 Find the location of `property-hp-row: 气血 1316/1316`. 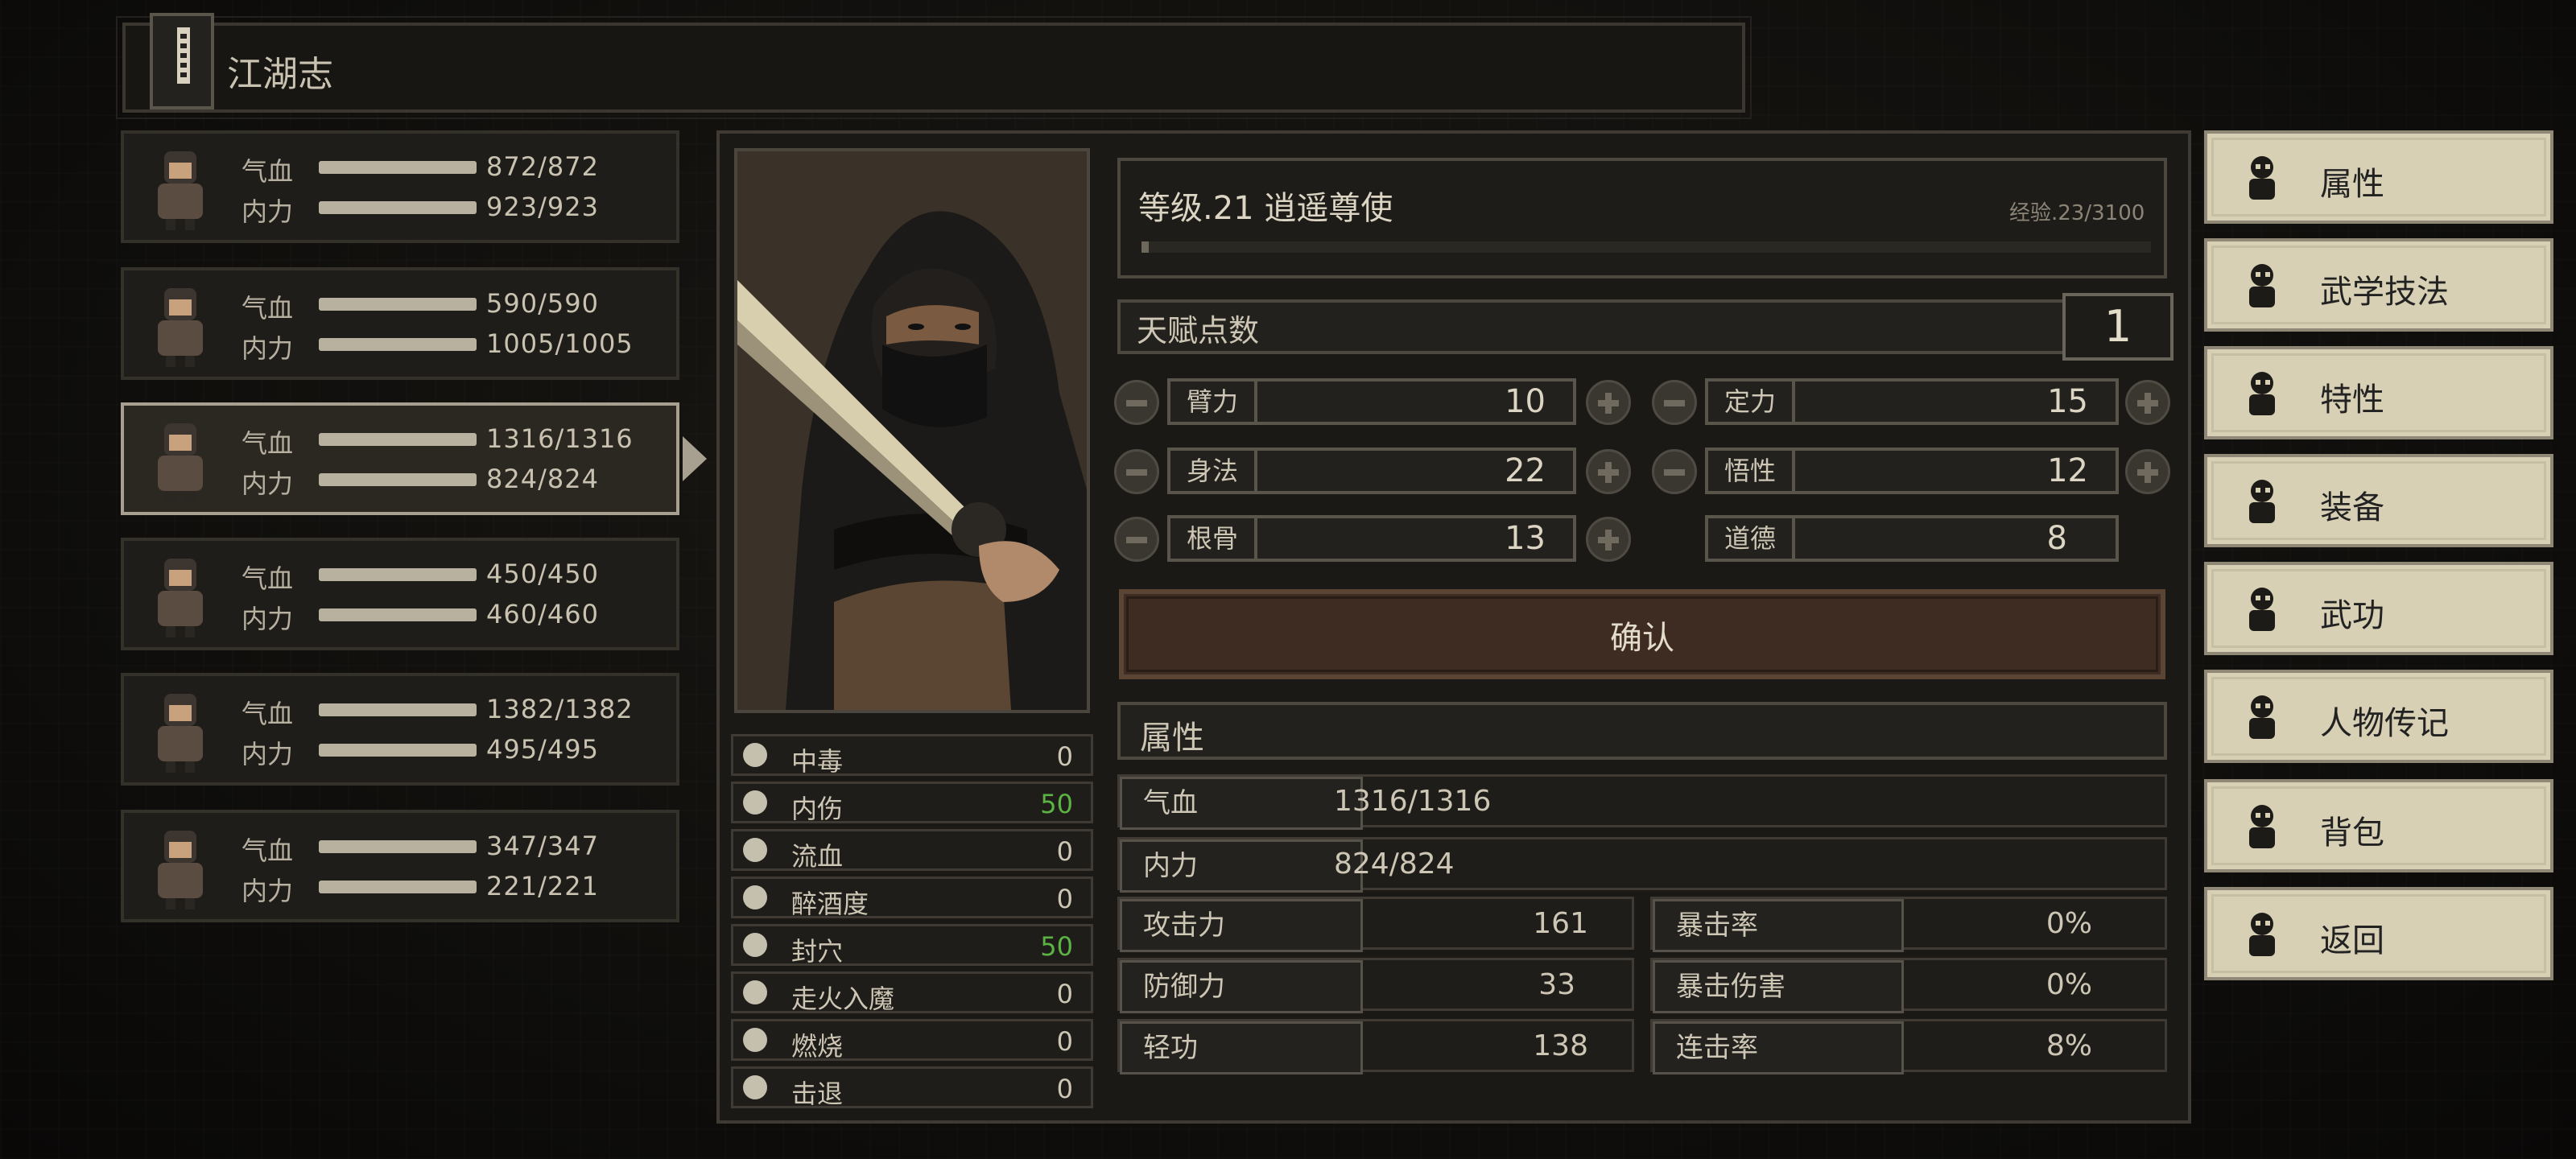

property-hp-row: 气血 1316/1316 is located at coordinates (1642, 802).